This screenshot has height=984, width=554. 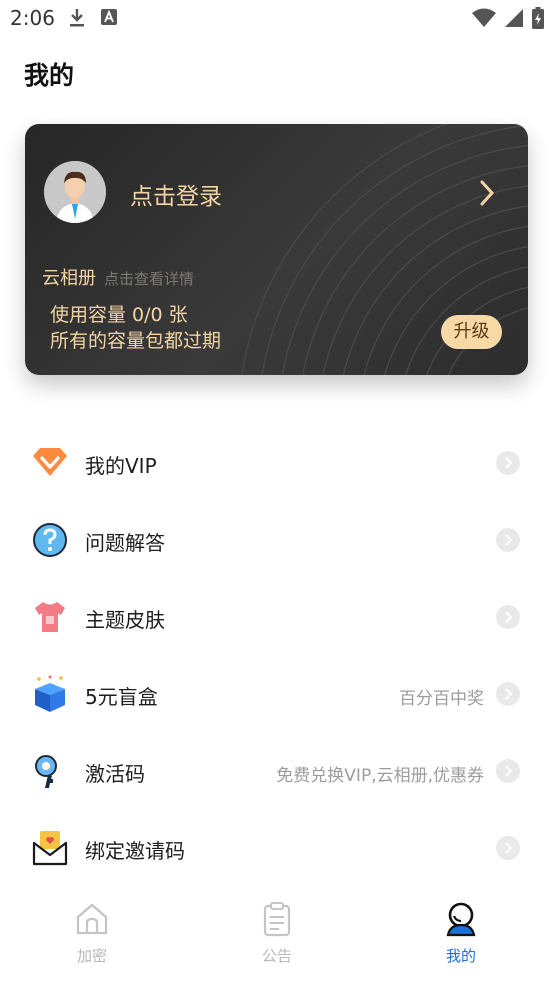 What do you see at coordinates (125, 543) in the screenshot?
I see `menu-item-label: 问题解答` at bounding box center [125, 543].